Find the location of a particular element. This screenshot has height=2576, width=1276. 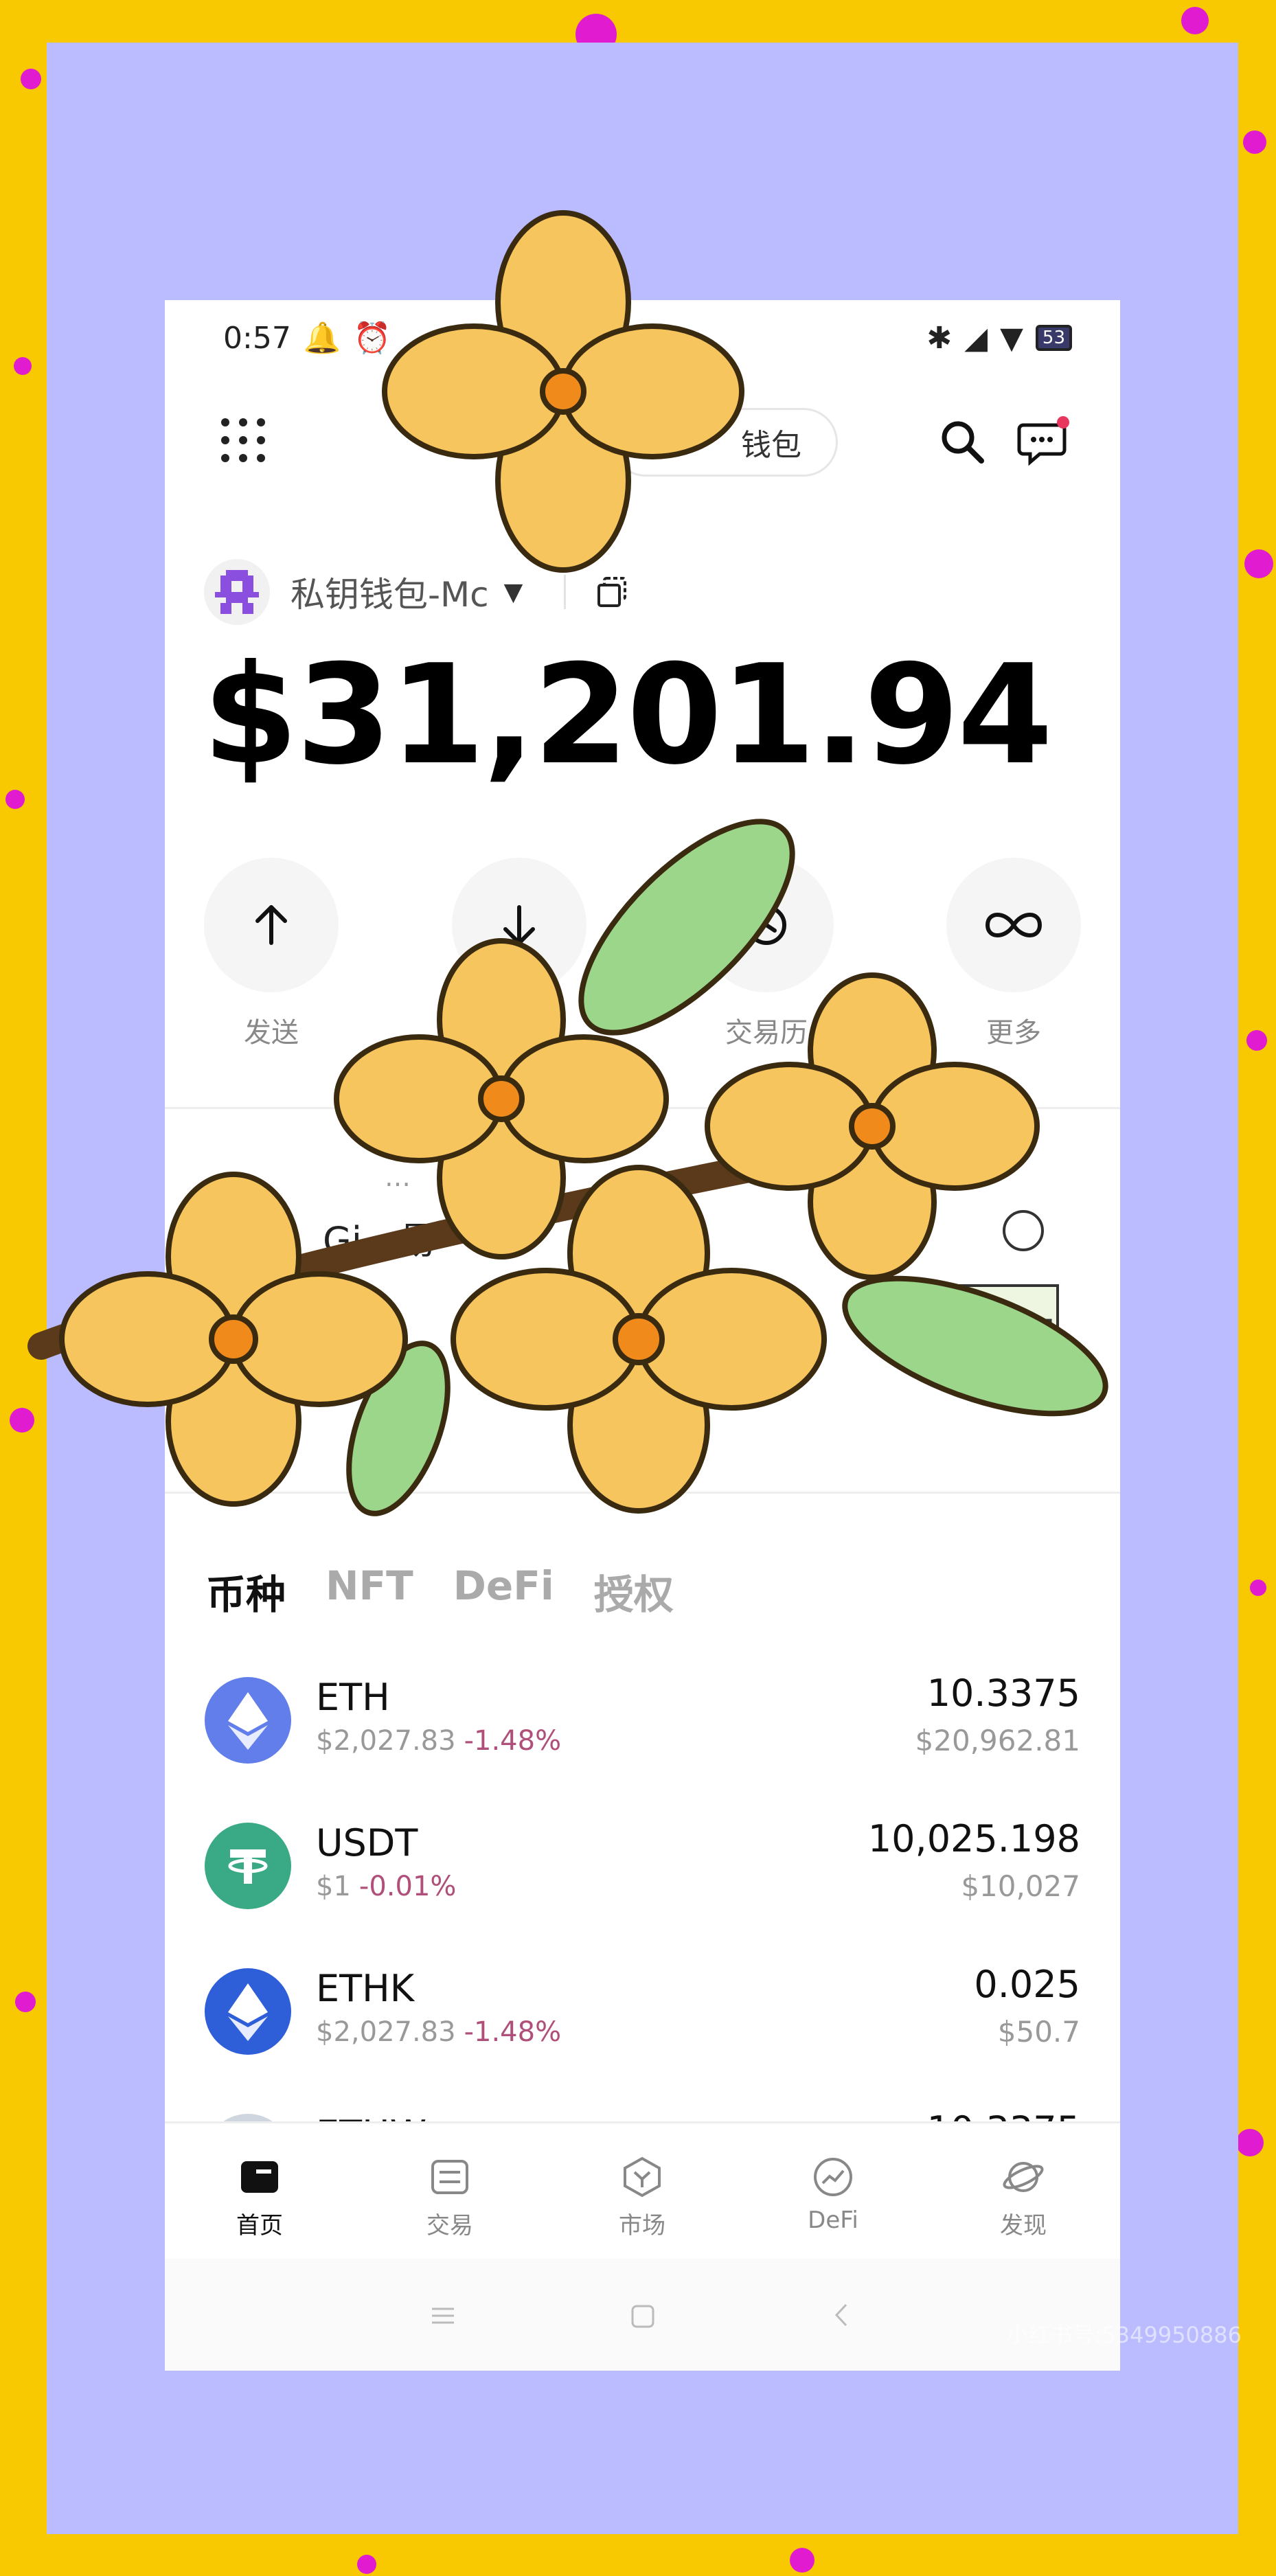

action-row: 发送 接收 交易历 更多 is located at coordinates (642, 961).